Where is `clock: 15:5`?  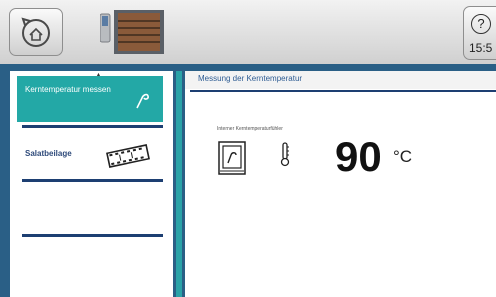
clock: 15:5 is located at coordinates (481, 48).